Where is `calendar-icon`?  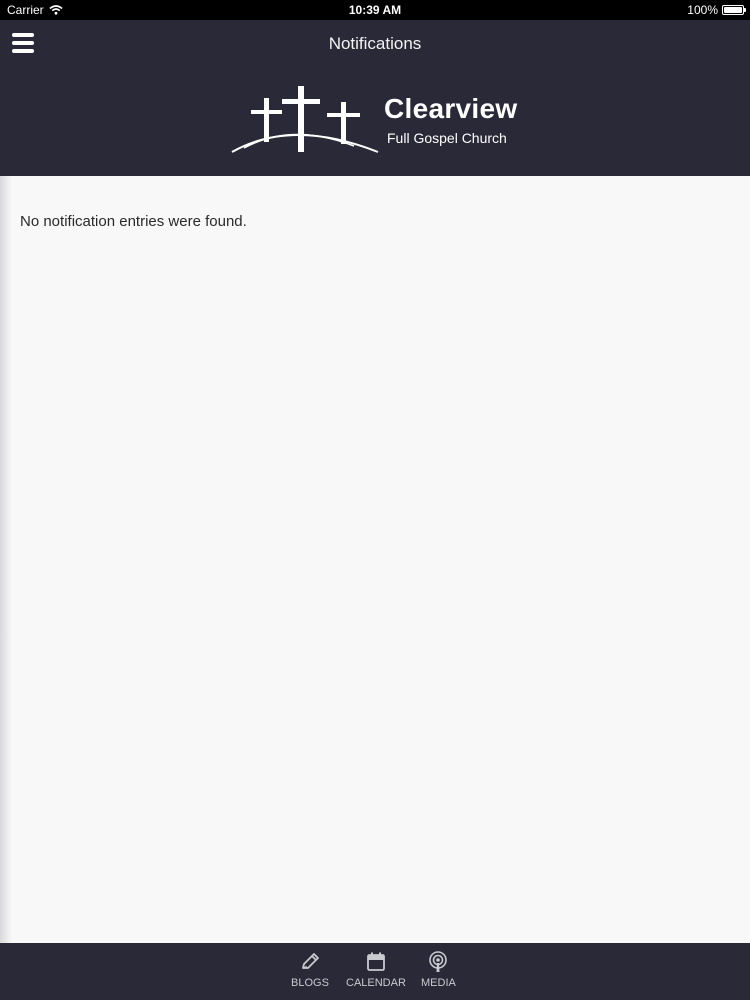 calendar-icon is located at coordinates (376, 961).